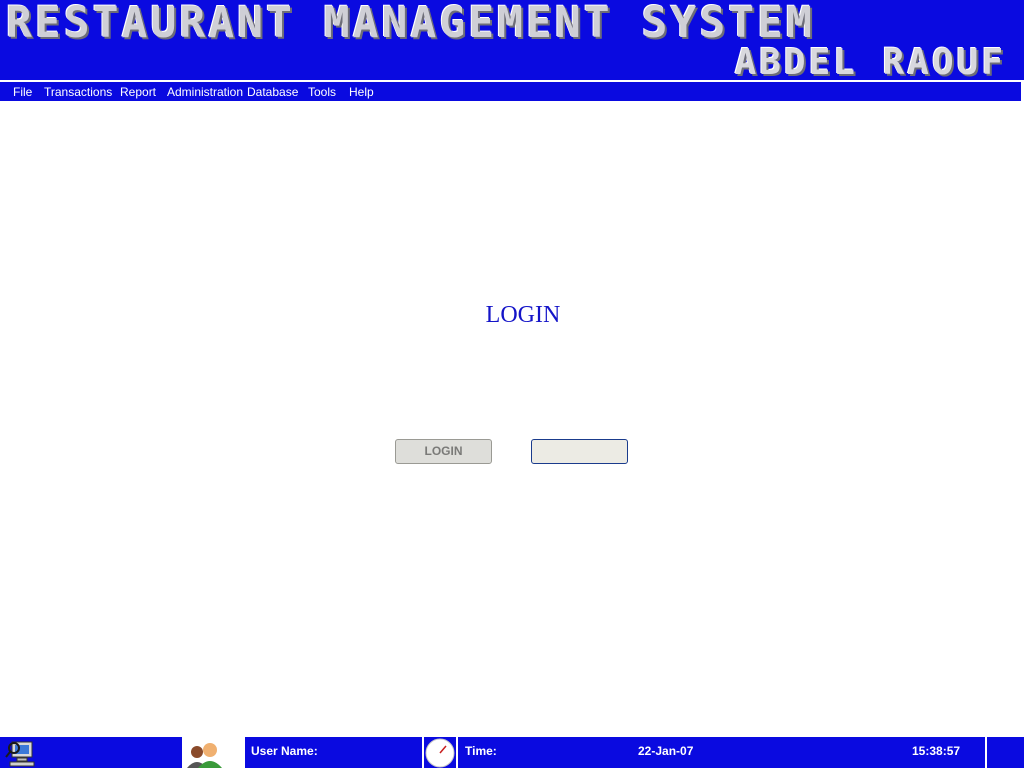 The height and width of the screenshot is (773, 1024). What do you see at coordinates (443, 451) in the screenshot?
I see `login-button: LOGIN` at bounding box center [443, 451].